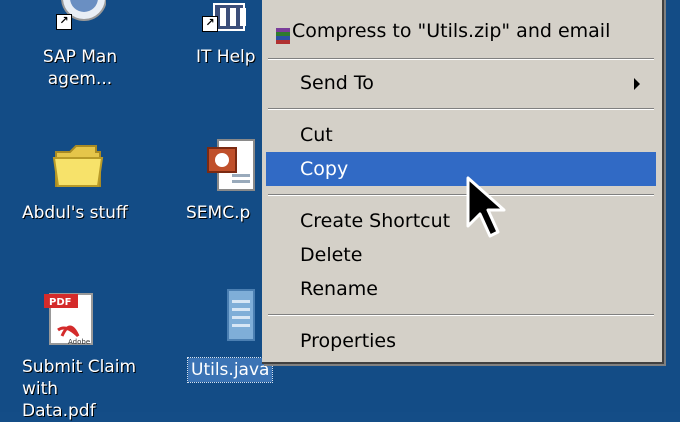 This screenshot has width=680, height=422. I want to click on menu-item-delete: Delete, so click(461, 255).